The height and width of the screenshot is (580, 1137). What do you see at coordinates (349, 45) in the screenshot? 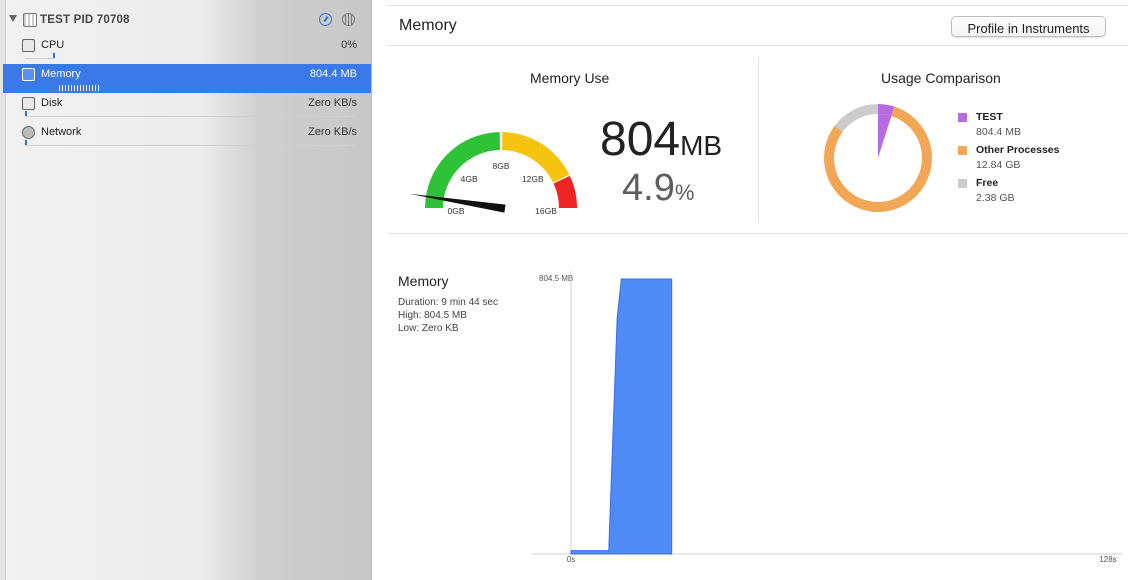
I see `sidebar-item-value: 0%` at bounding box center [349, 45].